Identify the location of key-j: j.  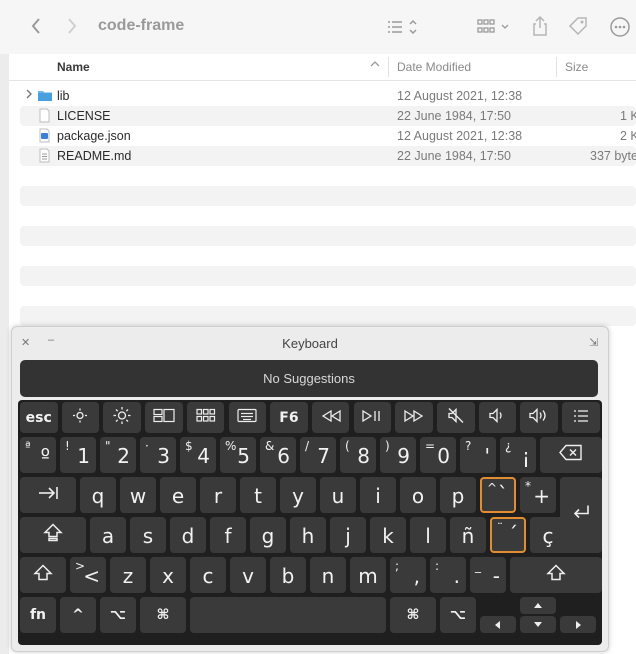
(348, 535).